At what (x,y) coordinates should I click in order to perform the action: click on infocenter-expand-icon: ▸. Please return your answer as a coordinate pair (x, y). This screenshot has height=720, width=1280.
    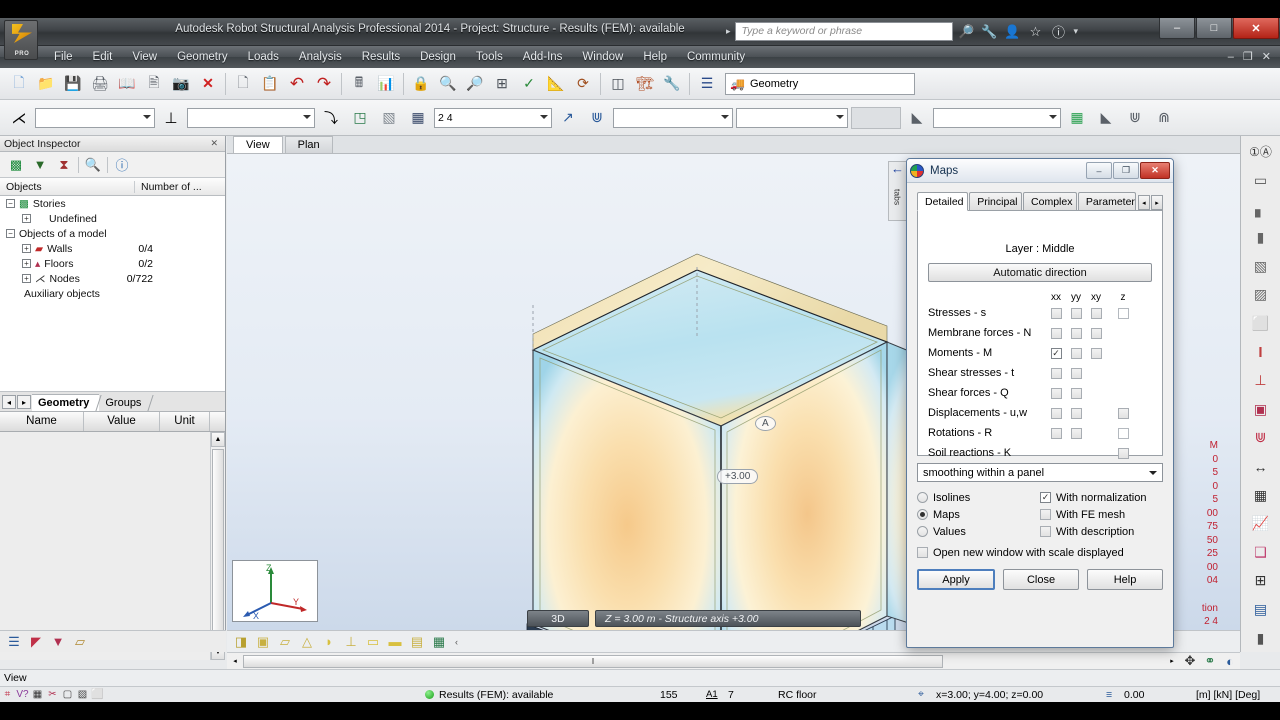
    Looking at the image, I should click on (728, 31).